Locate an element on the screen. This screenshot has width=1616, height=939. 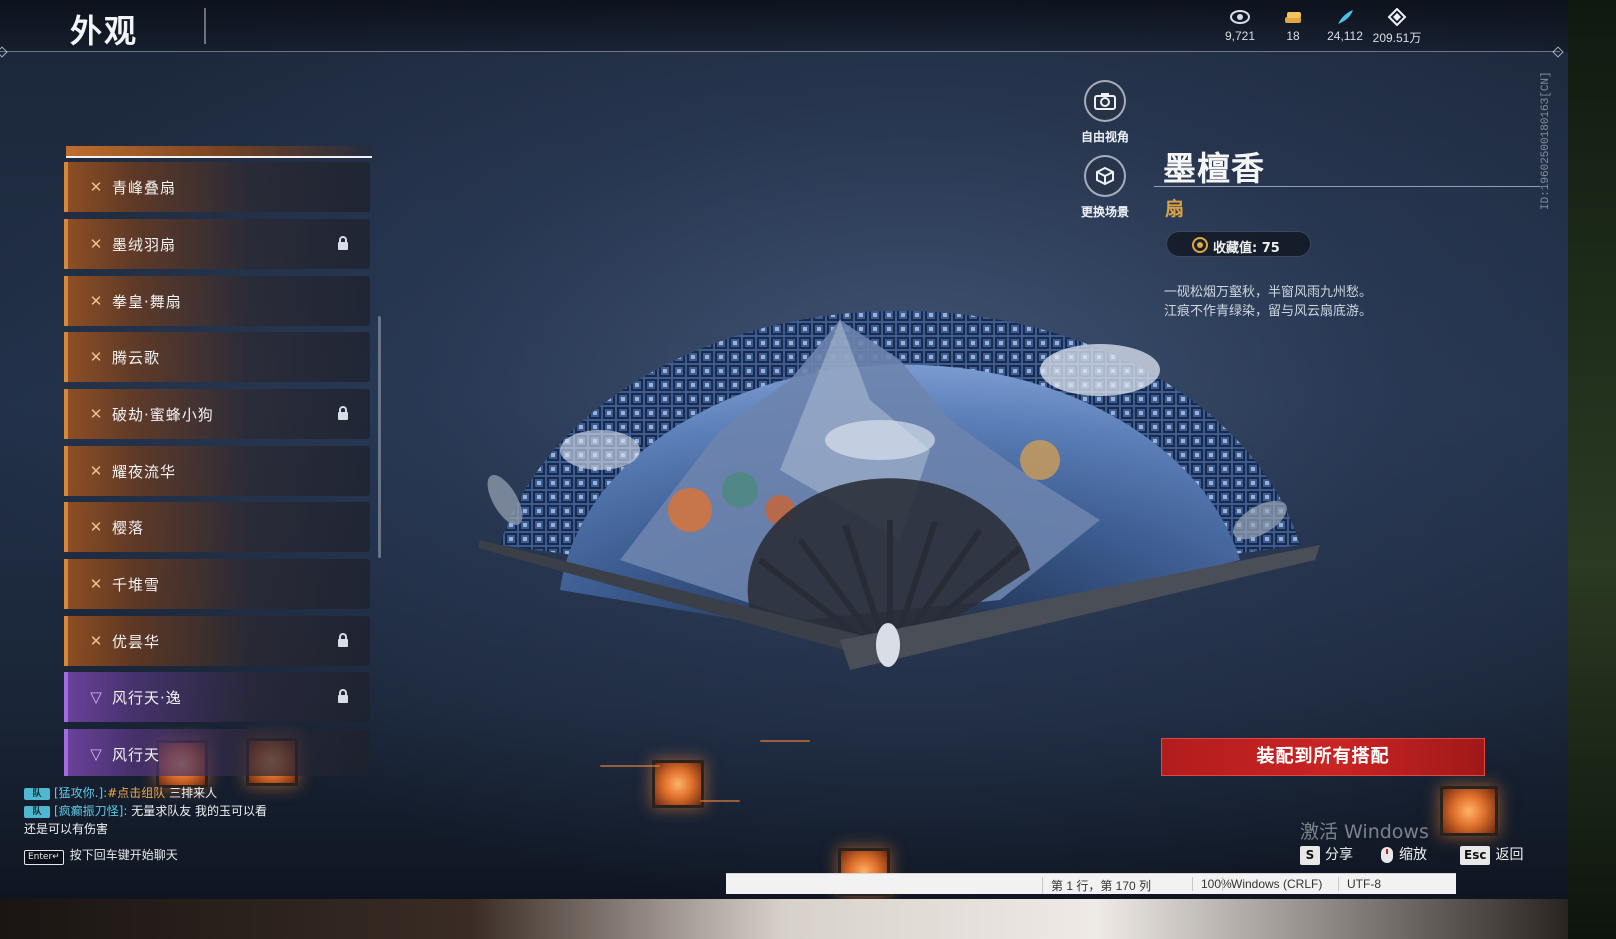
eye-currency-icon is located at coordinates (1240, 17).